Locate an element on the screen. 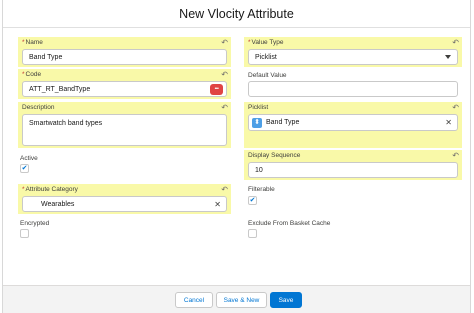  filterable-checkbox: ✔ is located at coordinates (252, 200).